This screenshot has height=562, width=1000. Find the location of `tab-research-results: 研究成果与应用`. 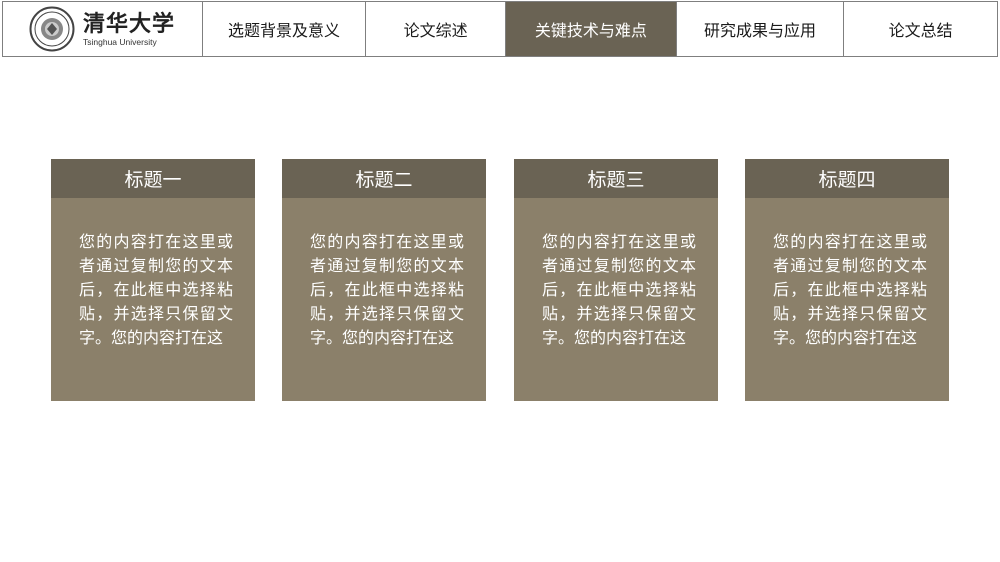

tab-research-results: 研究成果与应用 is located at coordinates (761, 29).